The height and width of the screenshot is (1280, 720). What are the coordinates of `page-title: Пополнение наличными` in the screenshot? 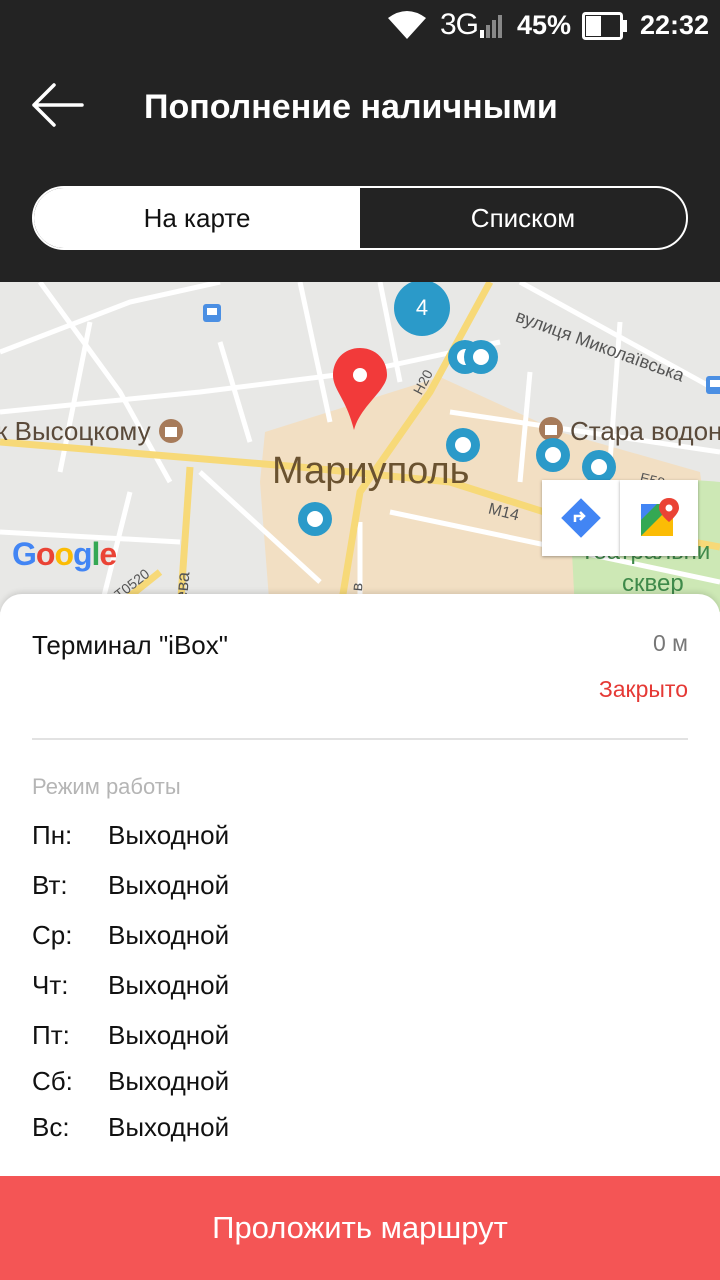 It's located at (351, 107).